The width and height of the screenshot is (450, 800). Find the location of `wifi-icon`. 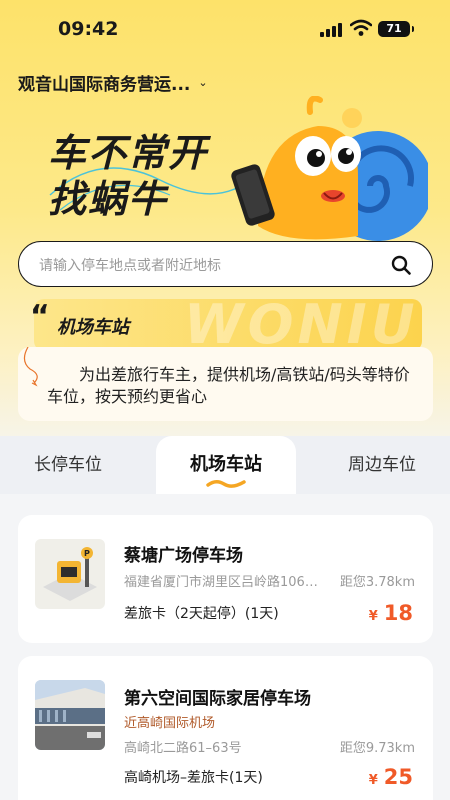

wifi-icon is located at coordinates (361, 27).